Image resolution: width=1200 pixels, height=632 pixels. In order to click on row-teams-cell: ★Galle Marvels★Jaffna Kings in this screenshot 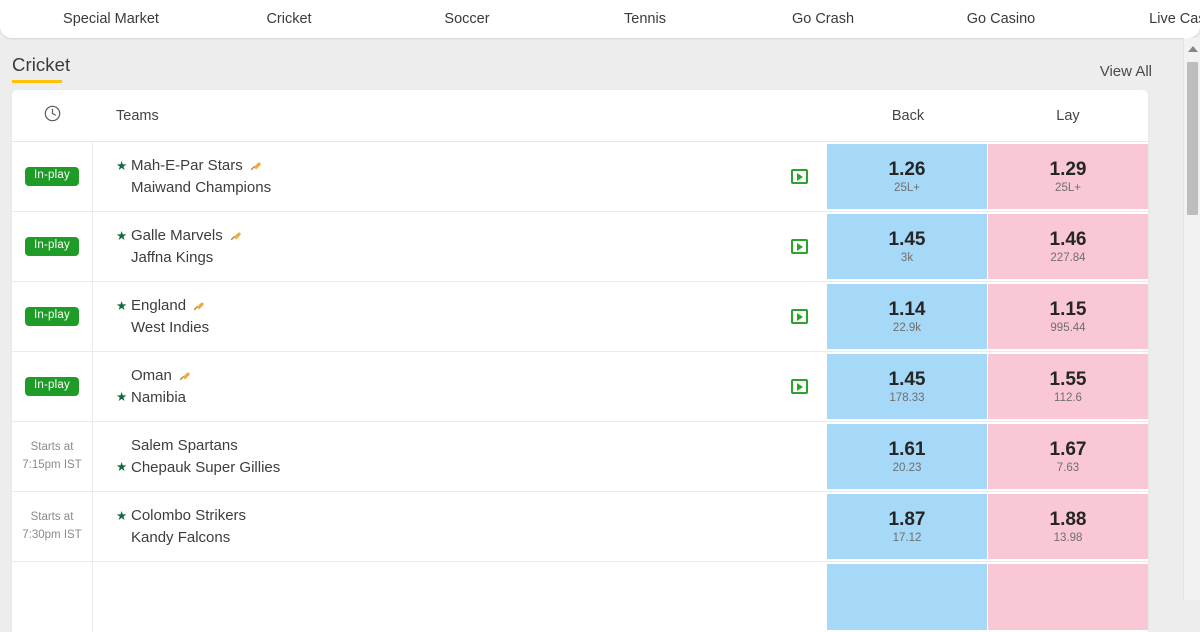, I will do `click(432, 246)`.